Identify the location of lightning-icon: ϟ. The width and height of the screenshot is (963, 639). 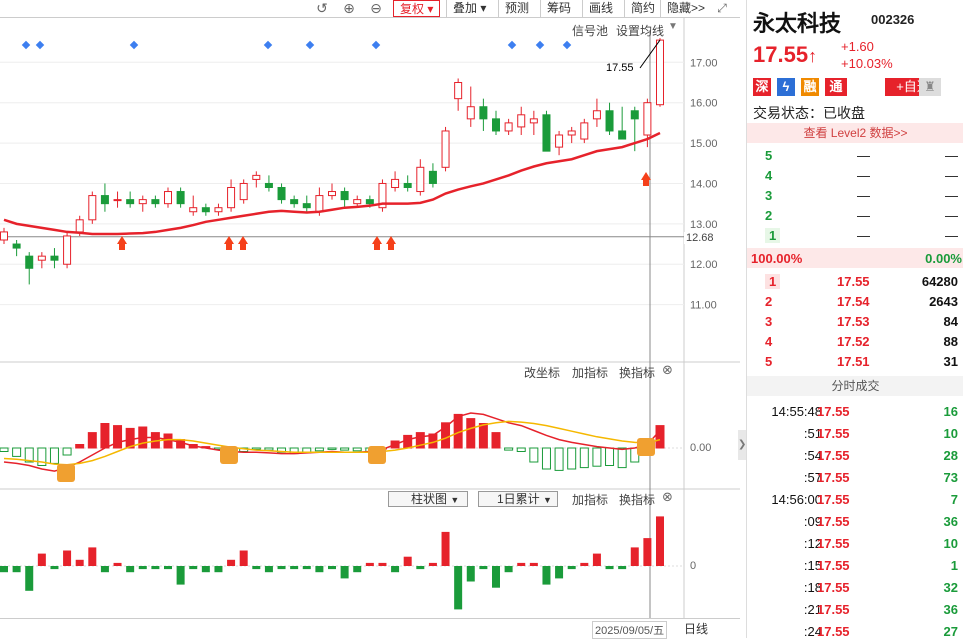
(786, 87).